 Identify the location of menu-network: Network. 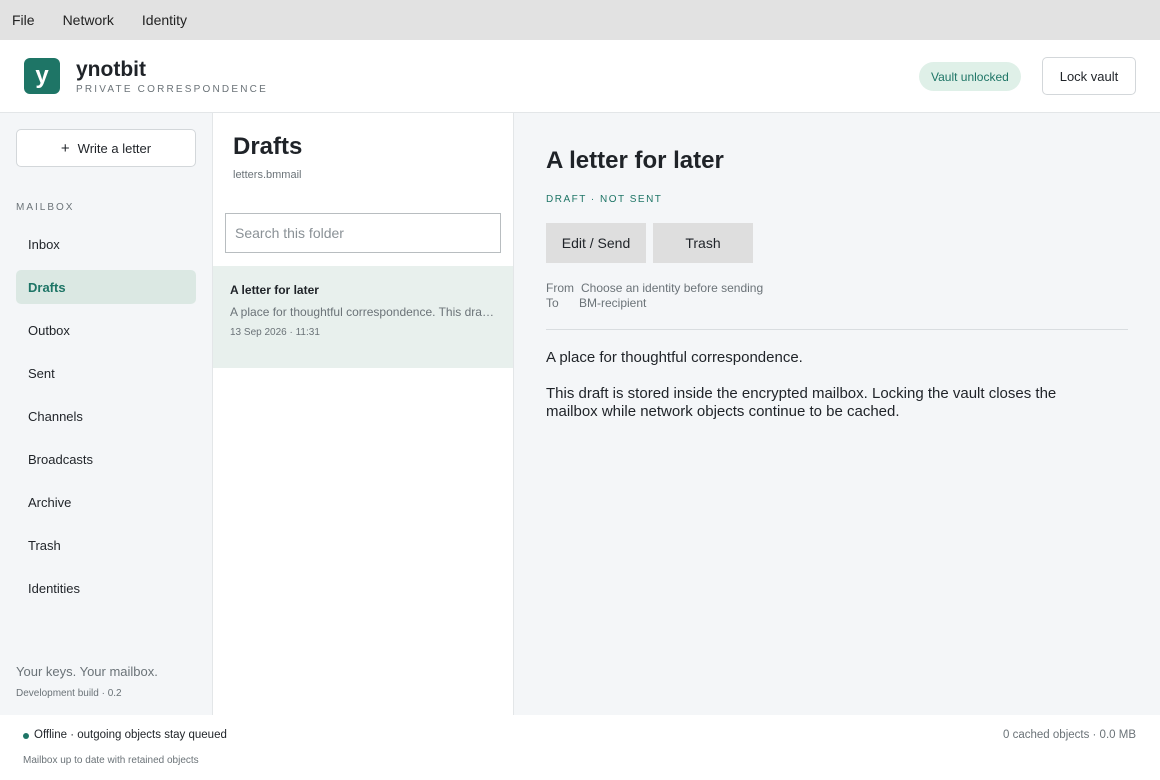
(88, 20).